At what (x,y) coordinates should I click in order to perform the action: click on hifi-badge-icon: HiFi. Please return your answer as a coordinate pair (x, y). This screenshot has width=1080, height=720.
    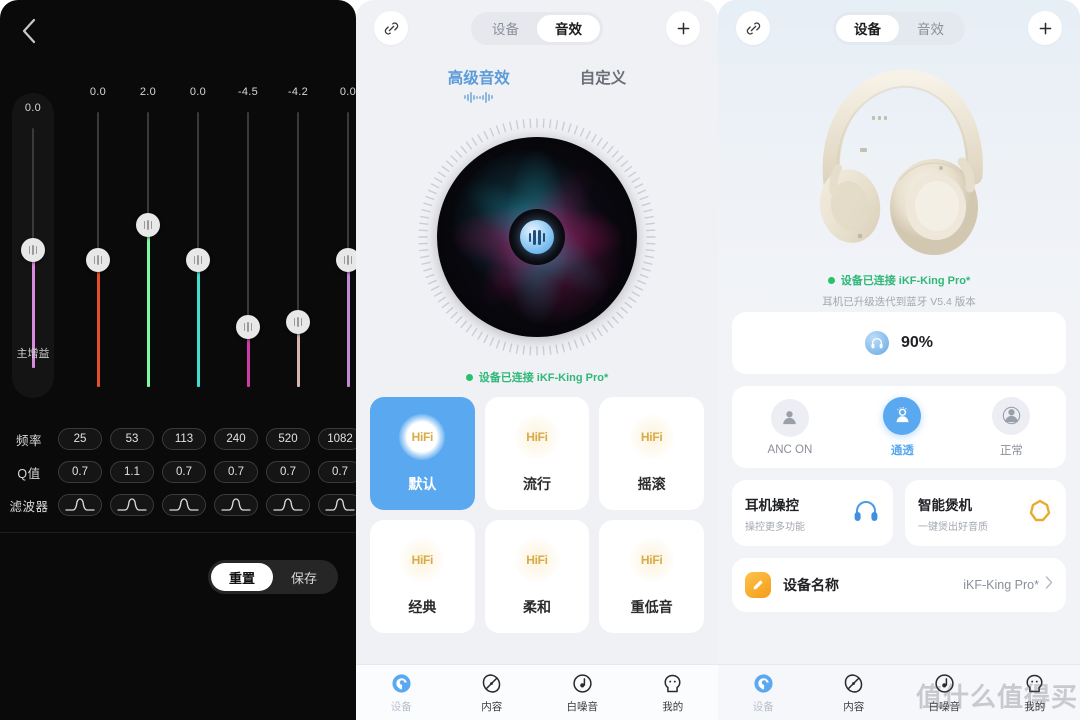
    Looking at the image, I should click on (422, 559).